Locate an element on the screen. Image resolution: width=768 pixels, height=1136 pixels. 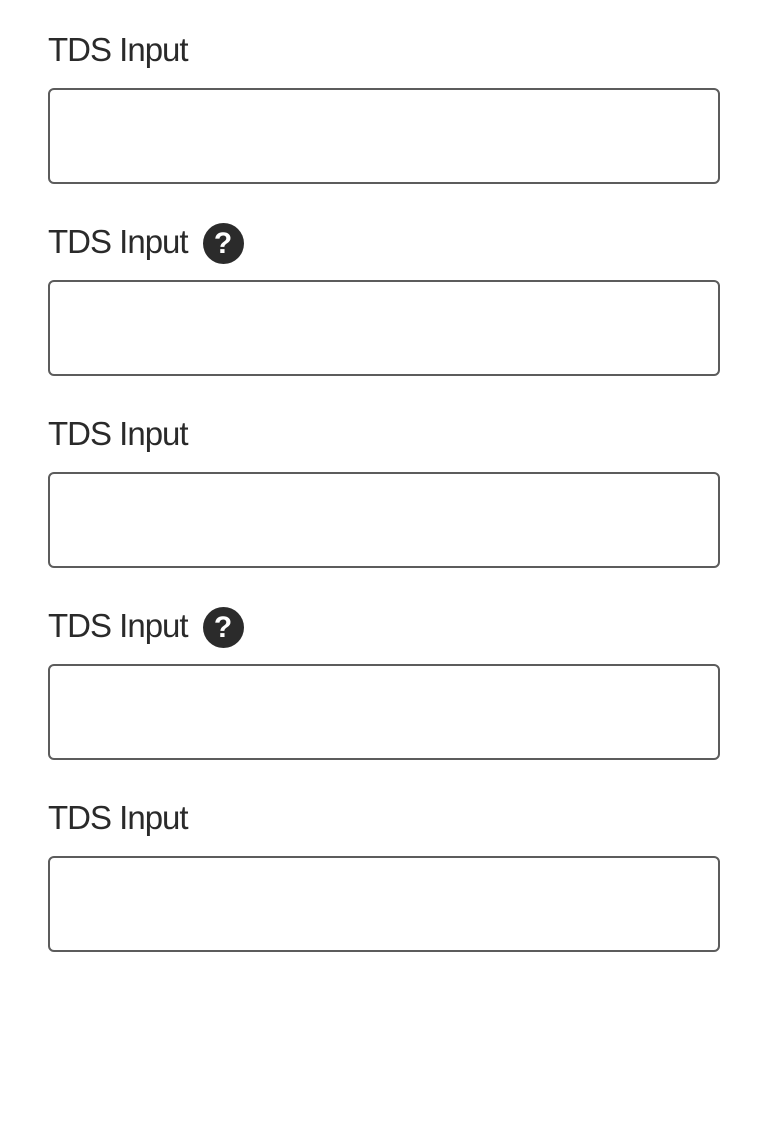
tds-input-field-4: TDS Input ? is located at coordinates (384, 682).